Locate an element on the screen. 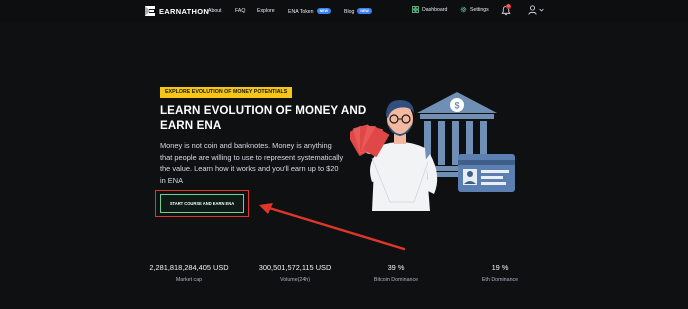 The image size is (688, 309). nav-ena-token-link: ENA Token NEW is located at coordinates (309, 11).